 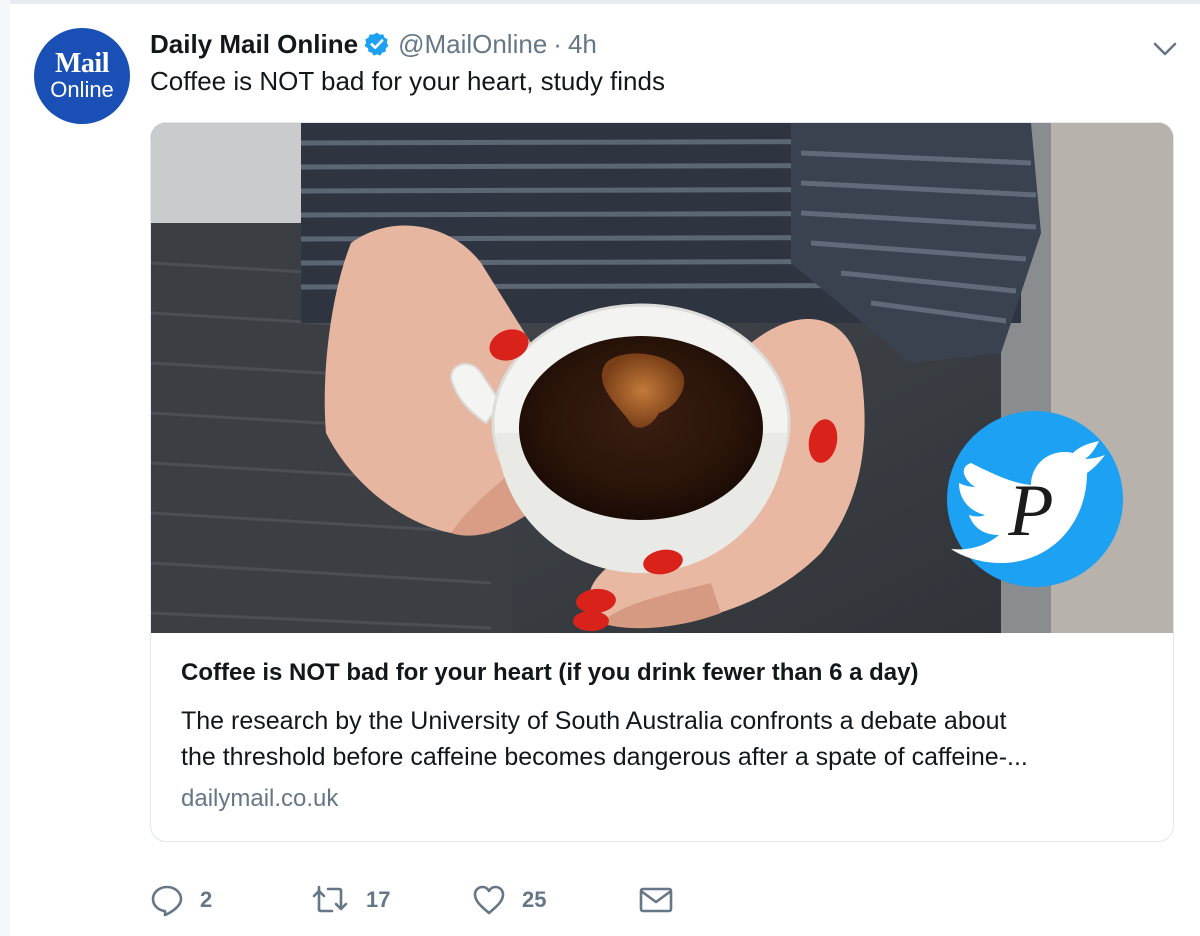 What do you see at coordinates (330, 900) in the screenshot?
I see `retweet-icon` at bounding box center [330, 900].